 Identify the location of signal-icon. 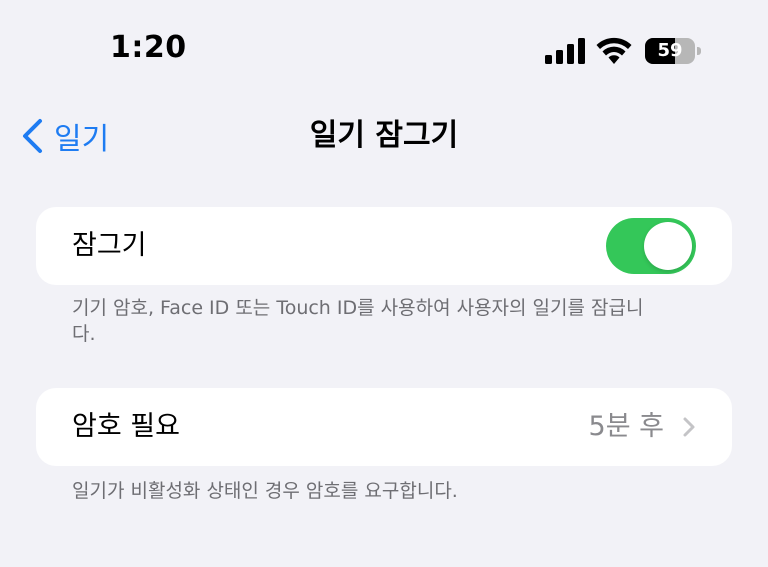
(565, 51).